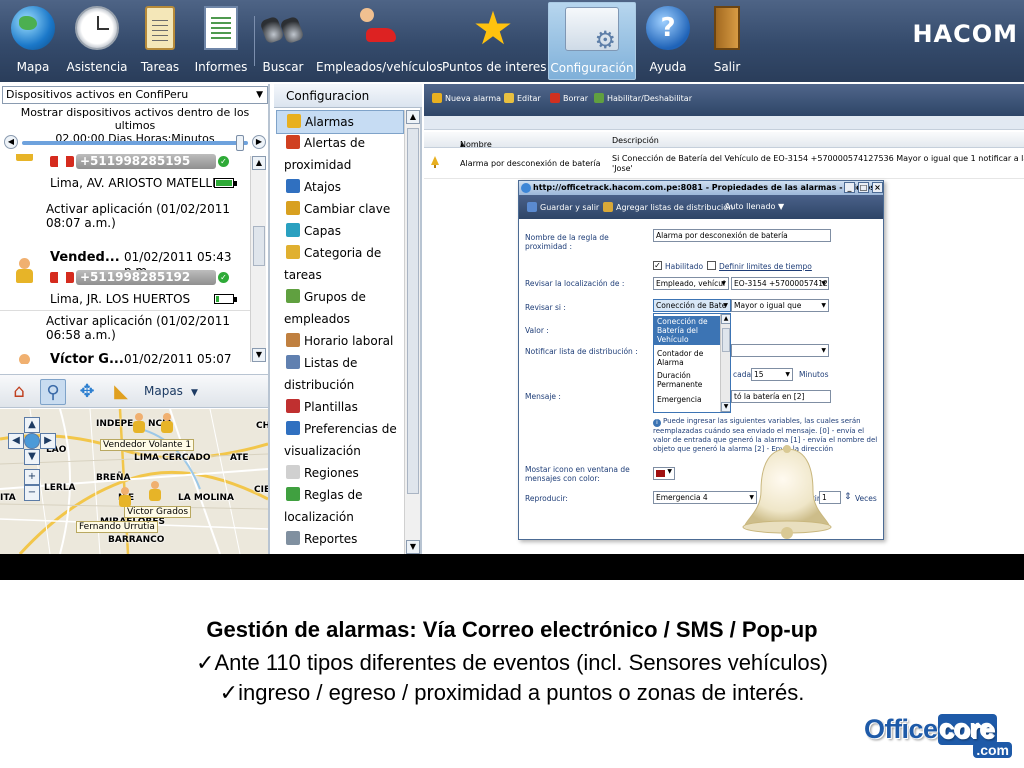 This screenshot has width=1024, height=768. I want to click on location-type-select: Empleado, vehícul ▼, so click(691, 283).